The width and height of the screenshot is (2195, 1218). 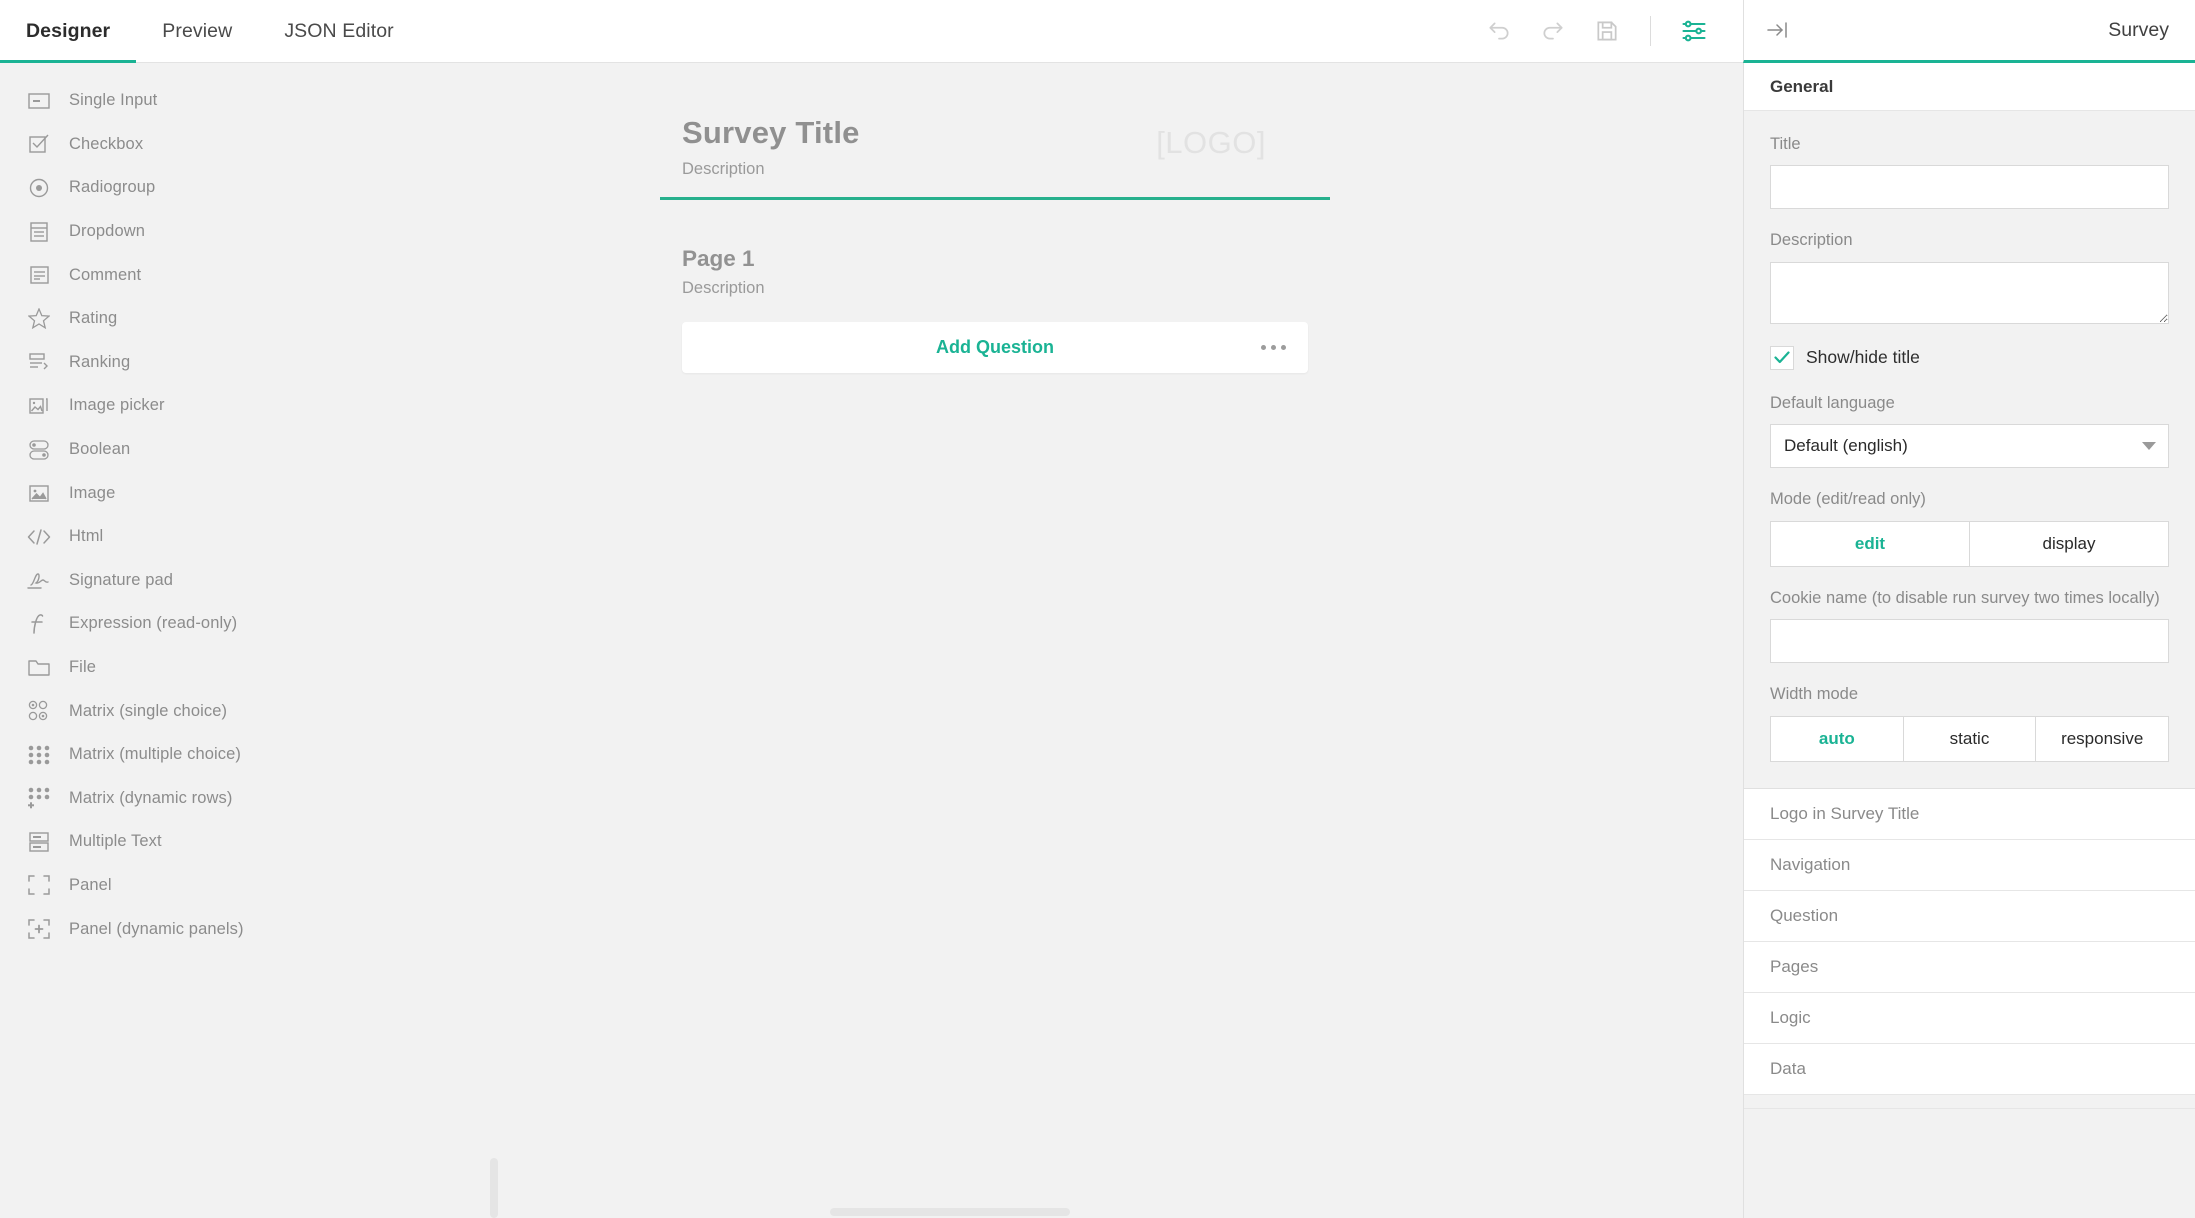 I want to click on toolbox-item-signature-pad: Signature pad, so click(x=250, y=581).